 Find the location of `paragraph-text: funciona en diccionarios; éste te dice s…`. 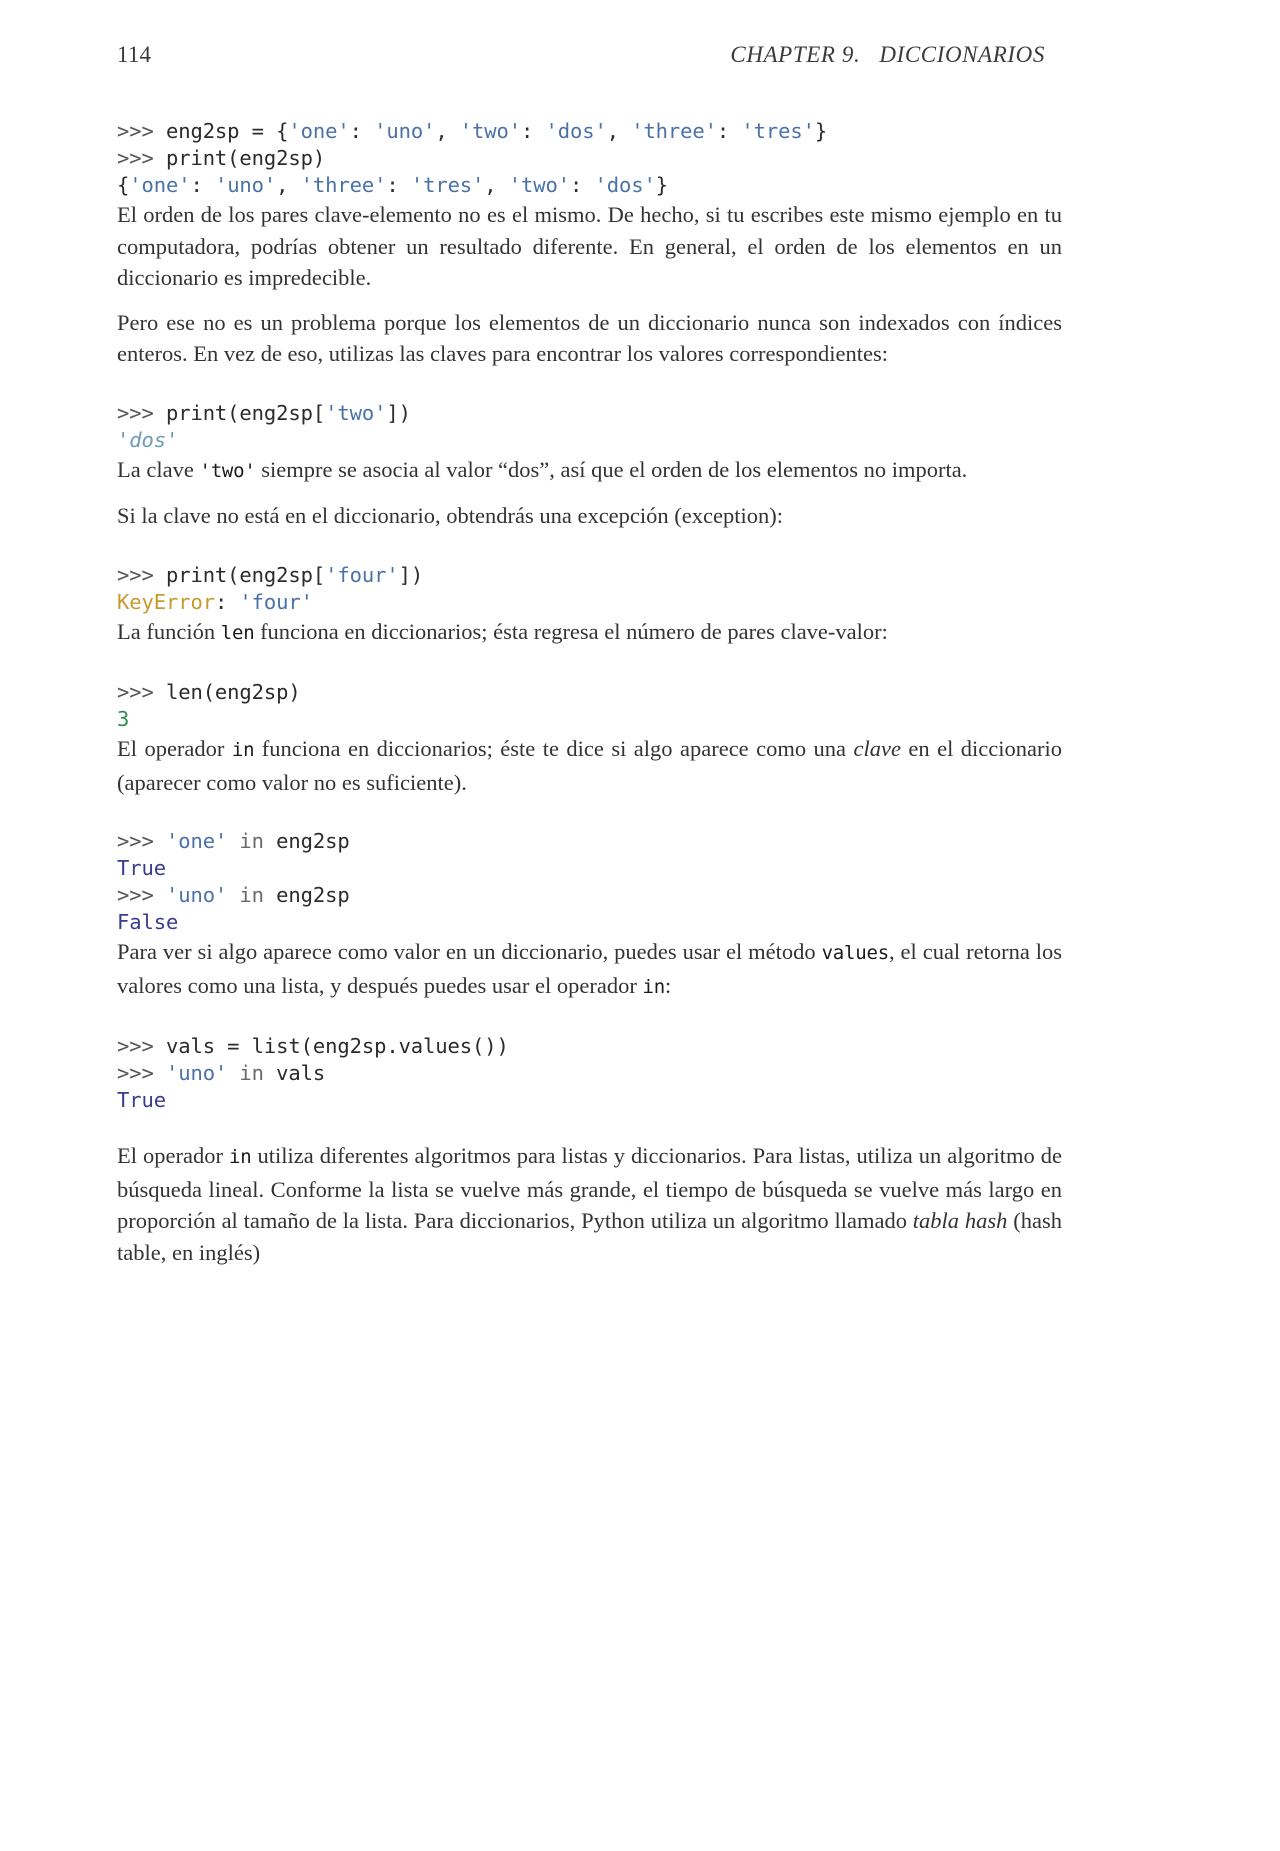

paragraph-text: funciona en diccionarios; éste te dice s… is located at coordinates (554, 748).